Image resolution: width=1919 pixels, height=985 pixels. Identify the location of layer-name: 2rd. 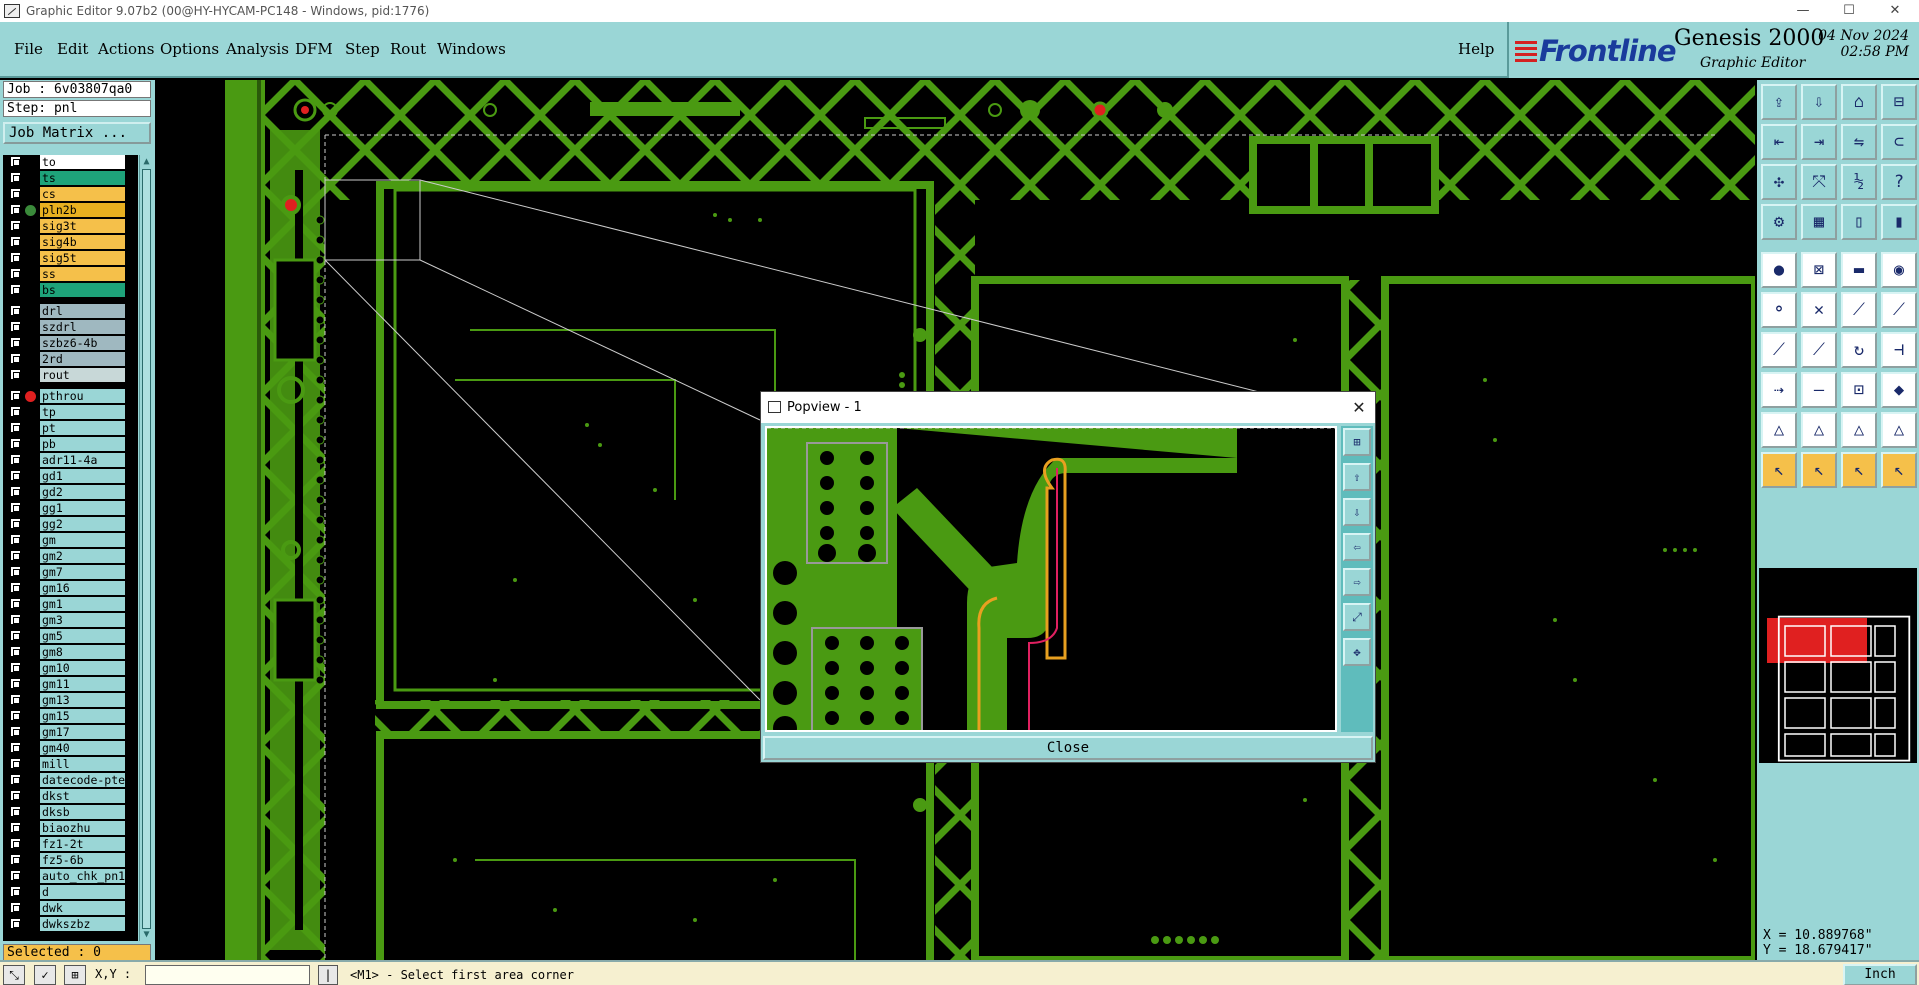
(82, 359).